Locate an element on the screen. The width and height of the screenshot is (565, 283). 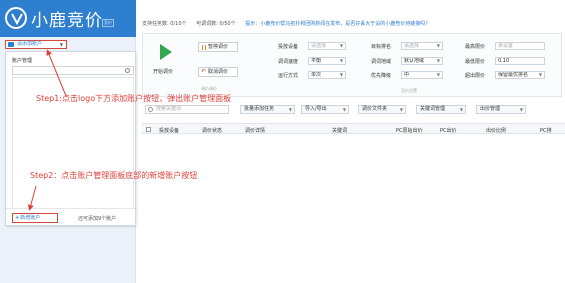
annotation-arrows is located at coordinates (47, 130).